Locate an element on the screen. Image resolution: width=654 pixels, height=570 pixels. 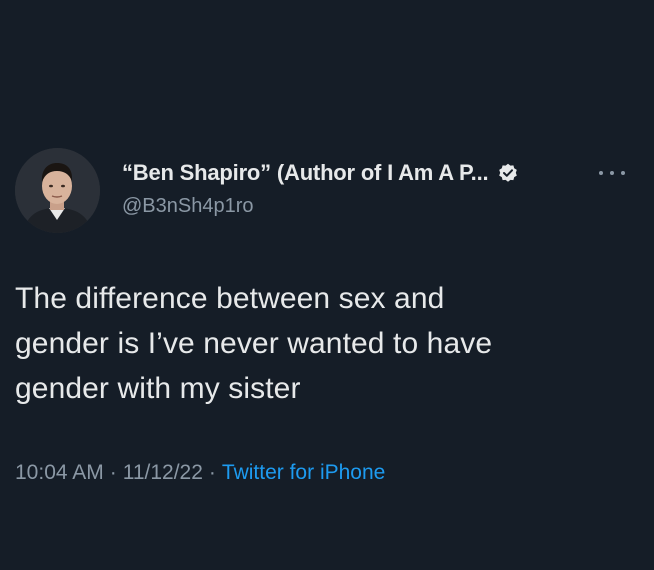
tweet-text-line: gender with my sister is located at coordinates (158, 388).